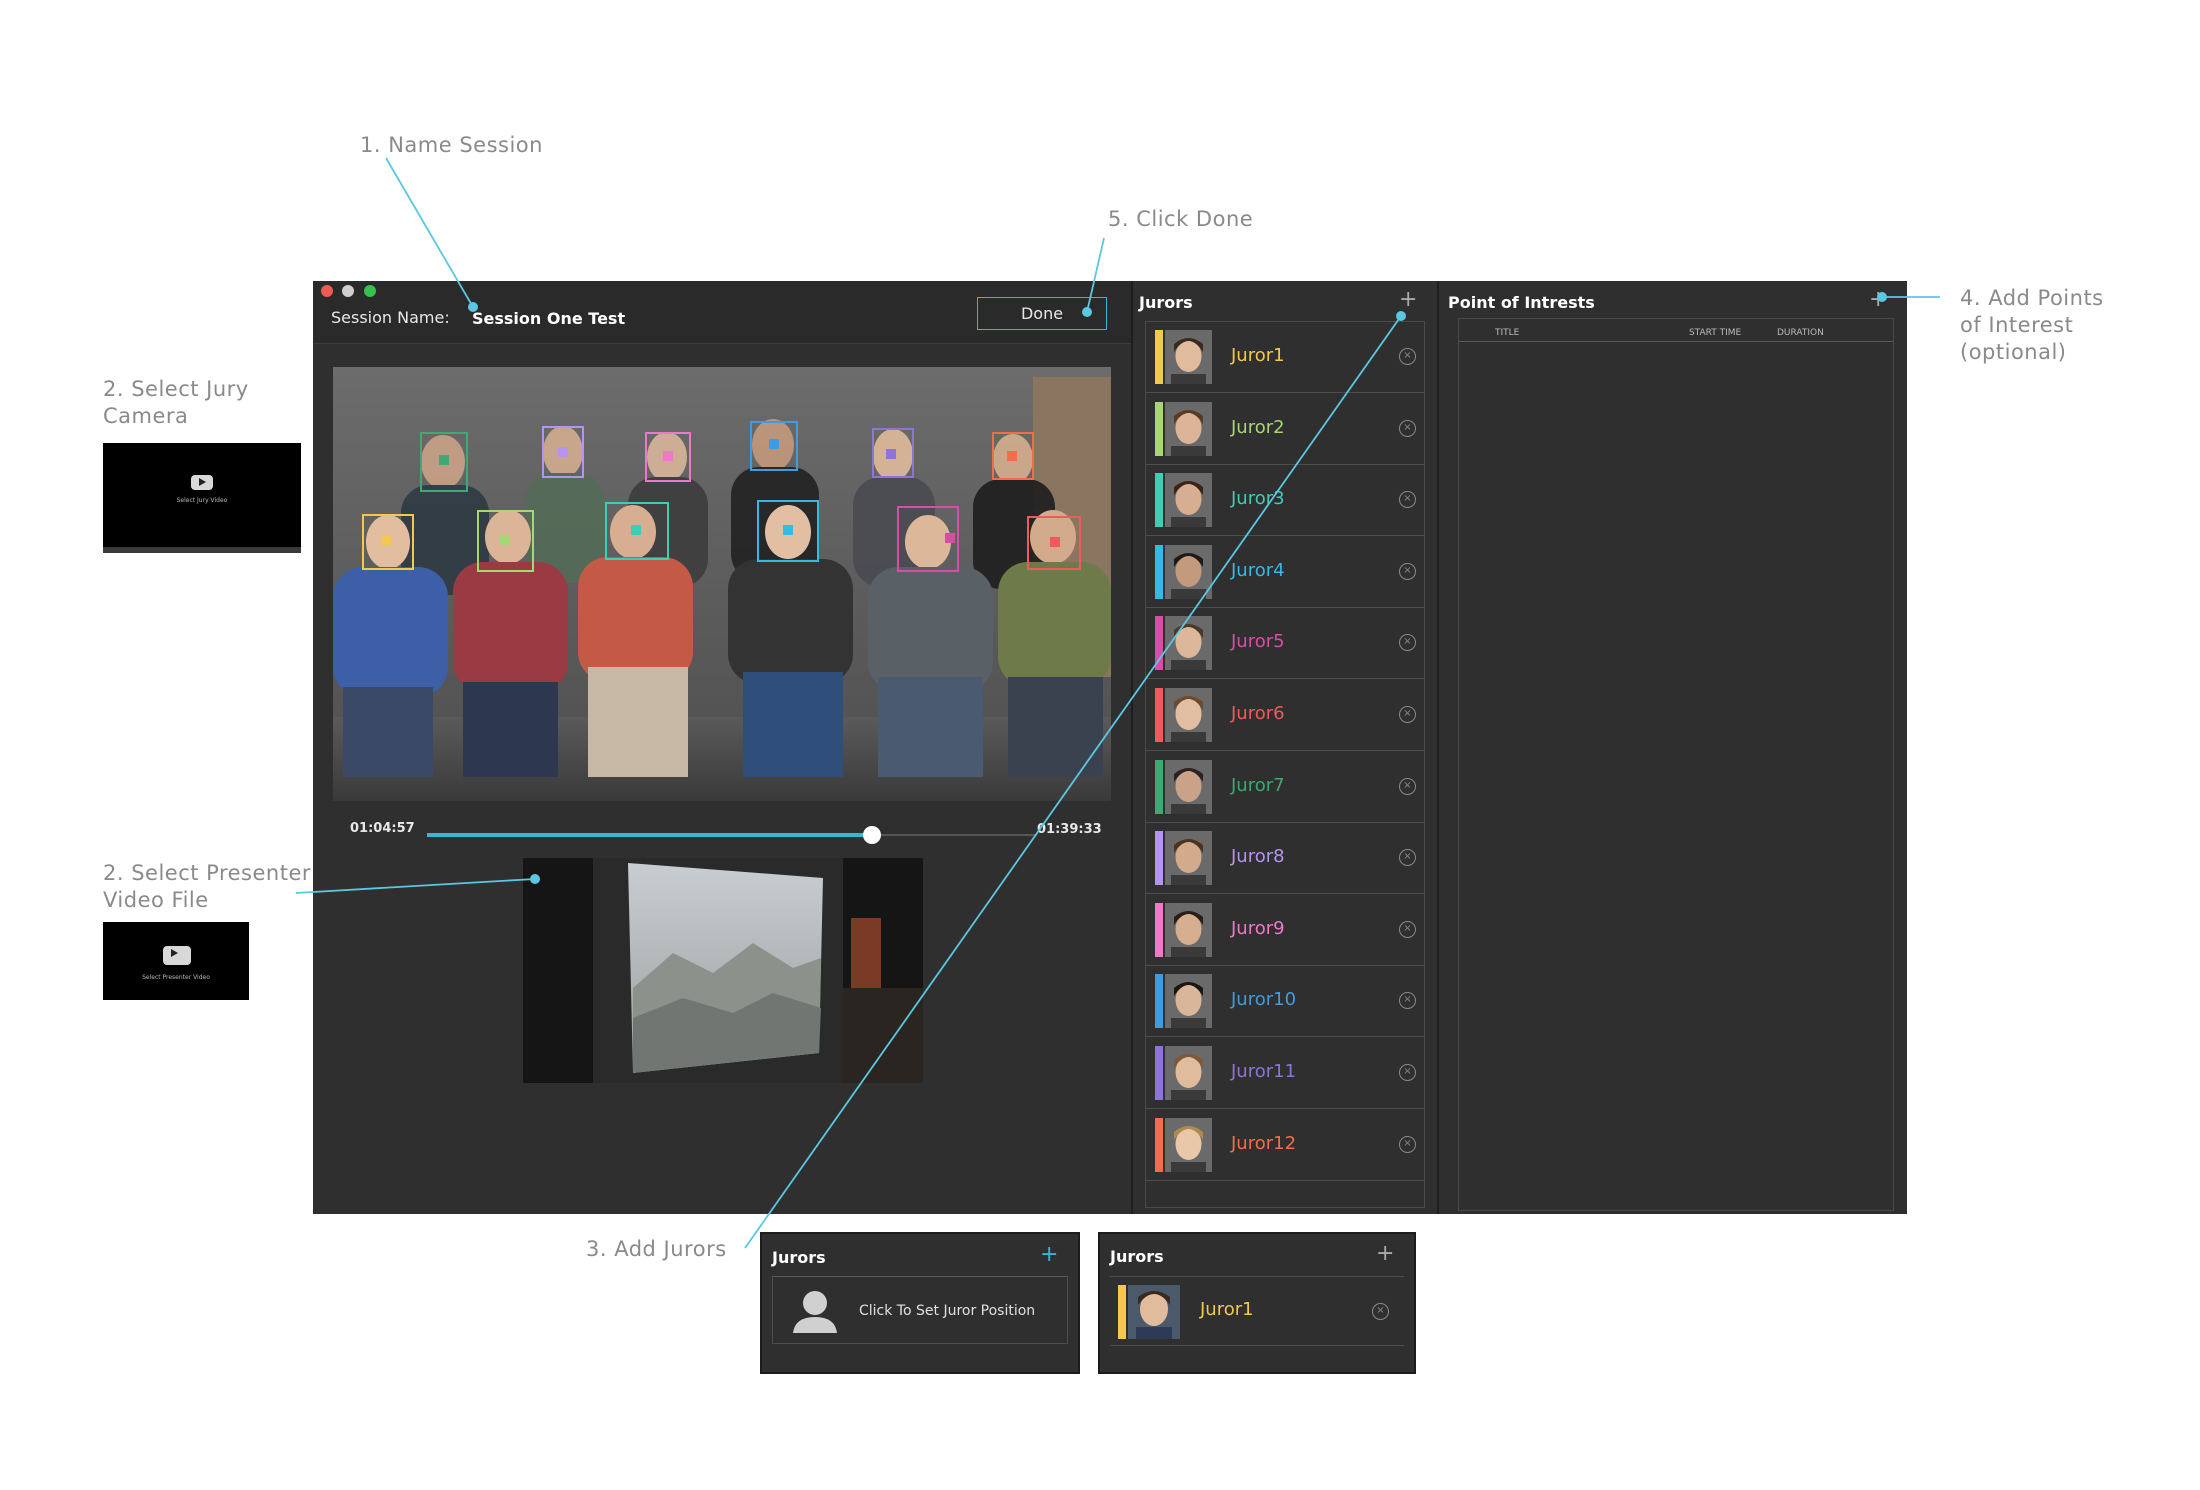  I want to click on session-name-input: Session One Test, so click(548, 318).